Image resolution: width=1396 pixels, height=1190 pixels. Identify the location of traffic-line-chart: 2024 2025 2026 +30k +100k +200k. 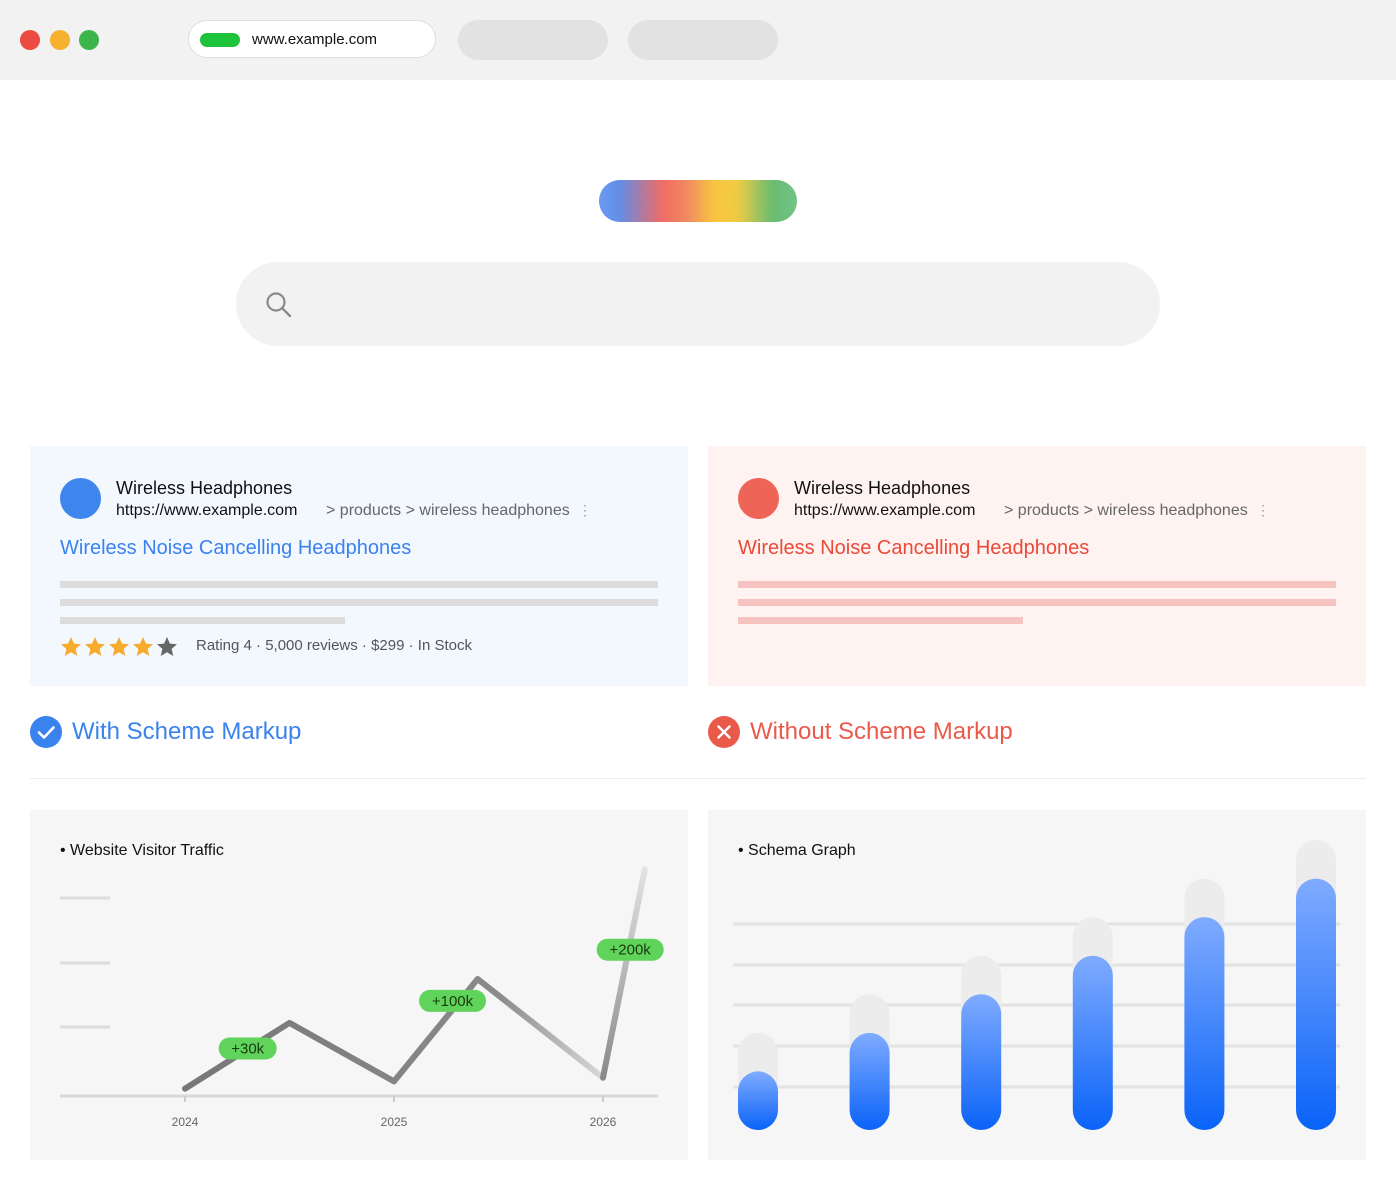
(362, 997).